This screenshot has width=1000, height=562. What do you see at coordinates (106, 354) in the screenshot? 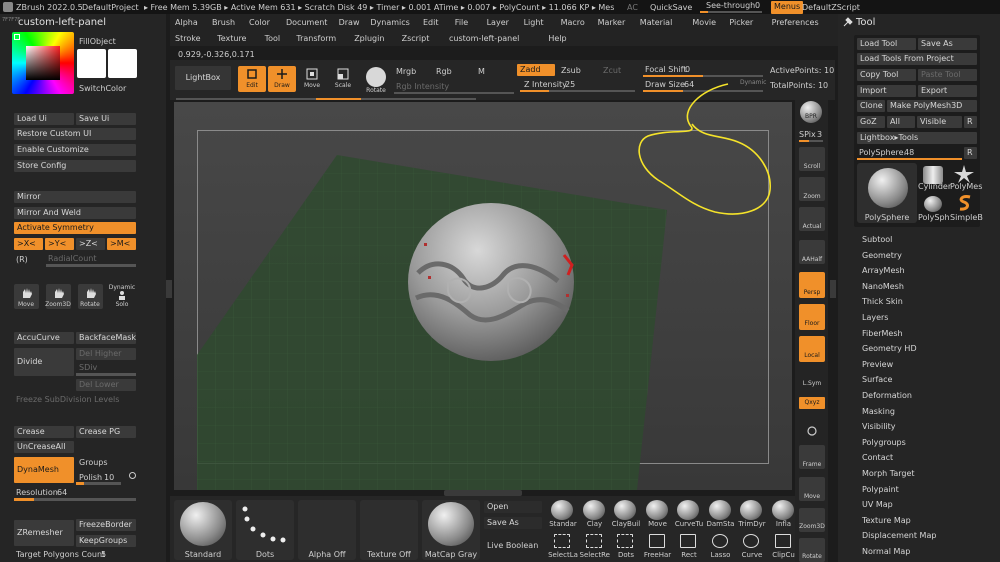
I see `del-higher-button: Del Higher` at bounding box center [106, 354].